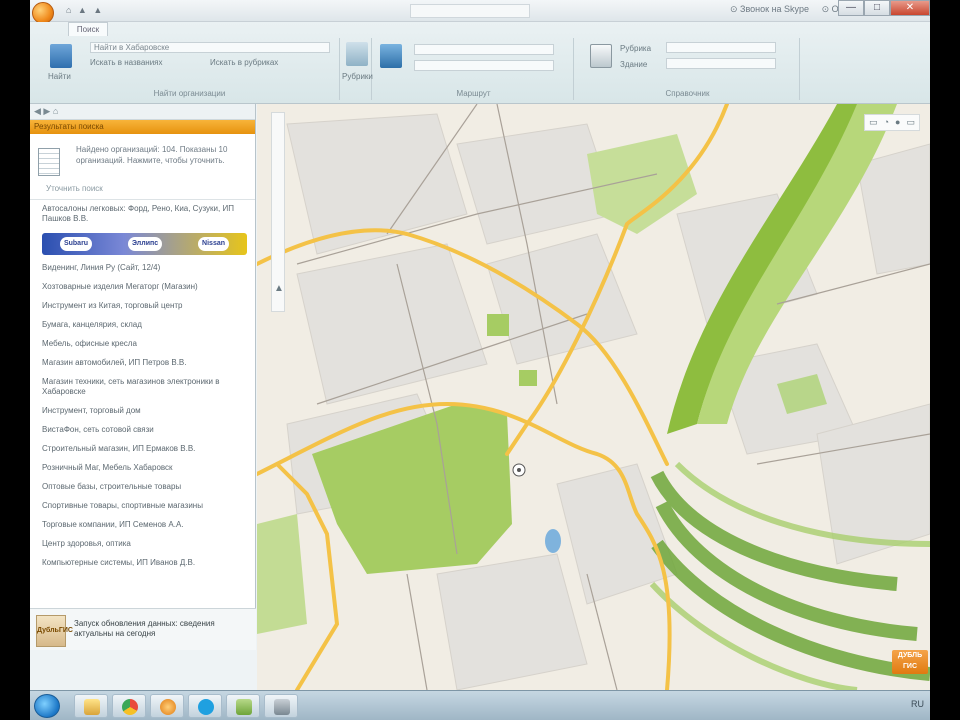 This screenshot has height=720, width=960. I want to click on list-item: Центр здоровья, оптика, so click(144, 544).